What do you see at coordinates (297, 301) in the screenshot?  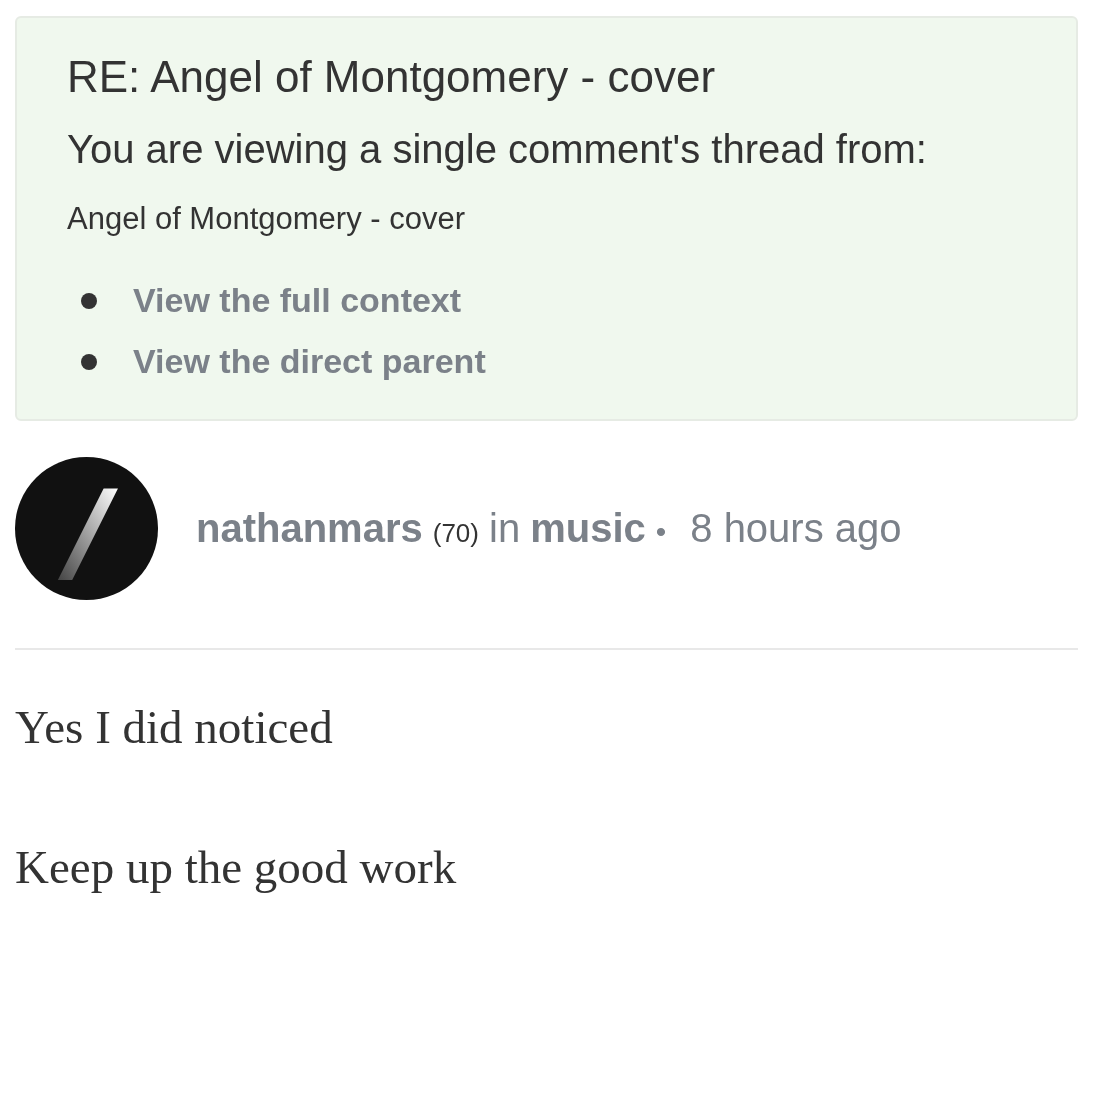 I see `context-link: View the full context` at bounding box center [297, 301].